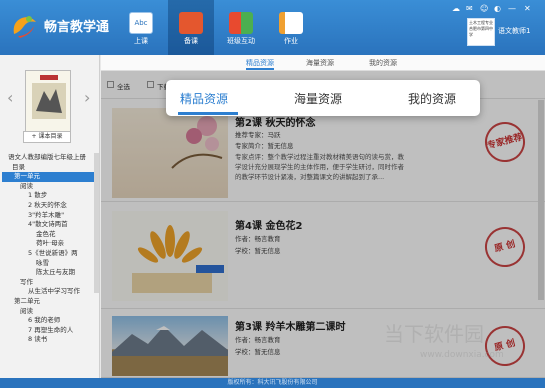 The width and height of the screenshot is (545, 388). I want to click on tree-item: 2 秋天的怀念, so click(48, 206).